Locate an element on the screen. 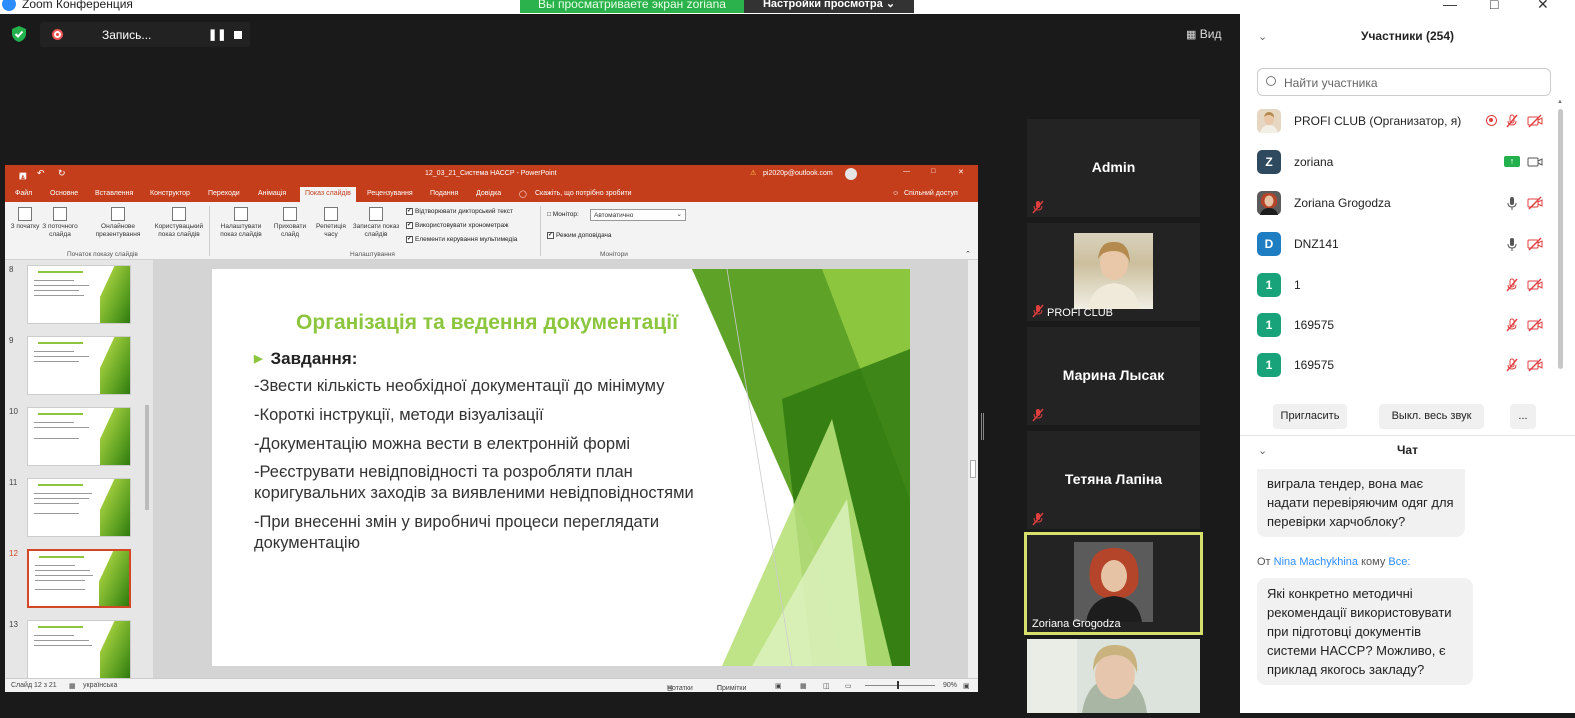 The image size is (1575, 718). sorter-view-icon: ▦ is located at coordinates (803, 686).